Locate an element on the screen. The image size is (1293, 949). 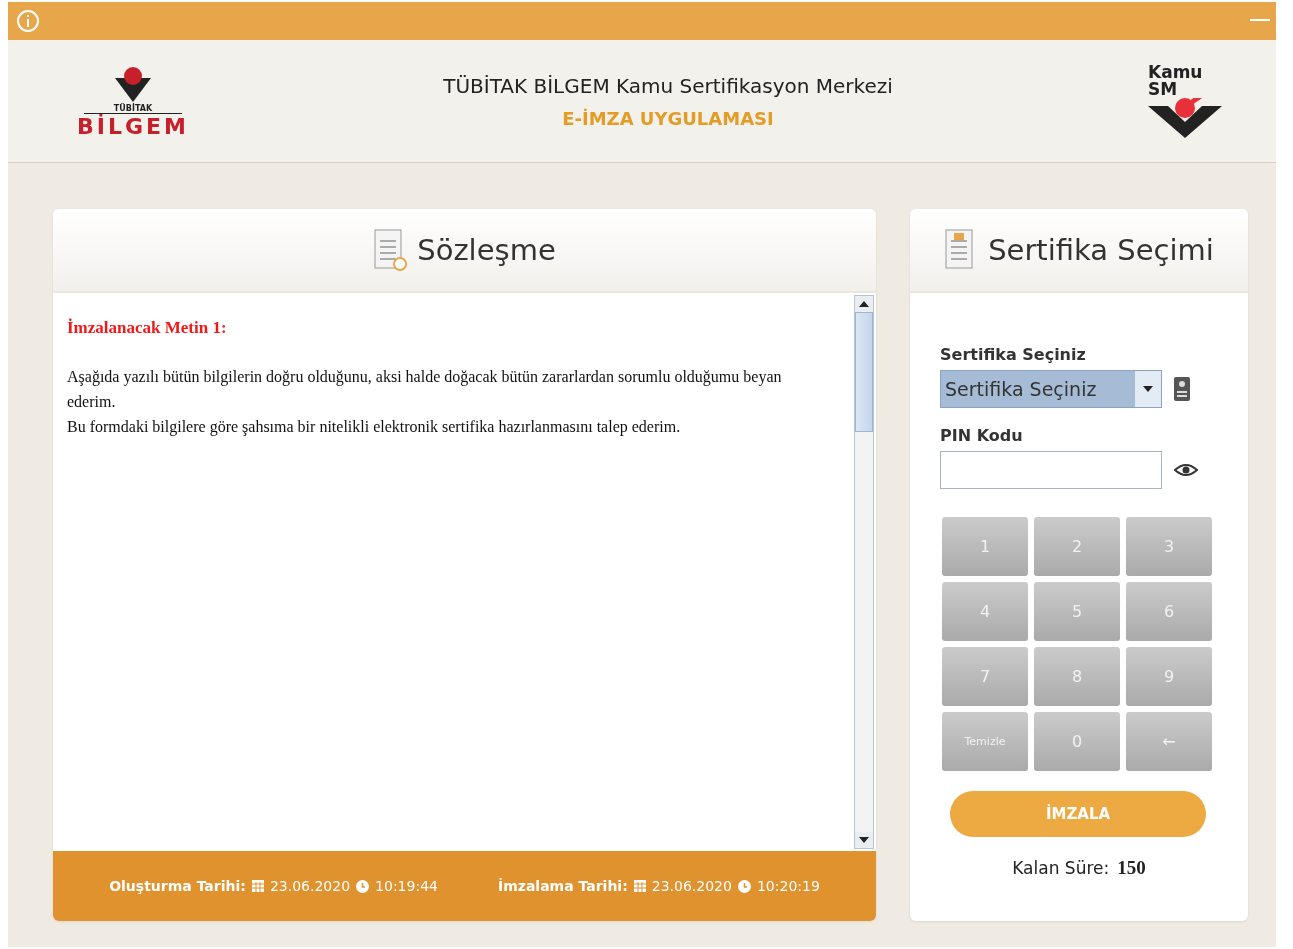
panel-title: Sözleşme is located at coordinates (486, 250).